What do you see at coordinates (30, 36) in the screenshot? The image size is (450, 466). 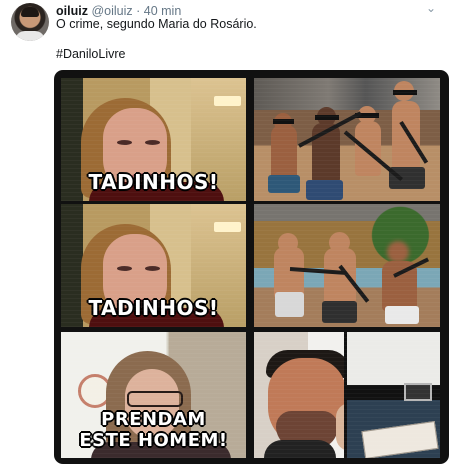 I see `avatar-shirt` at bounding box center [30, 36].